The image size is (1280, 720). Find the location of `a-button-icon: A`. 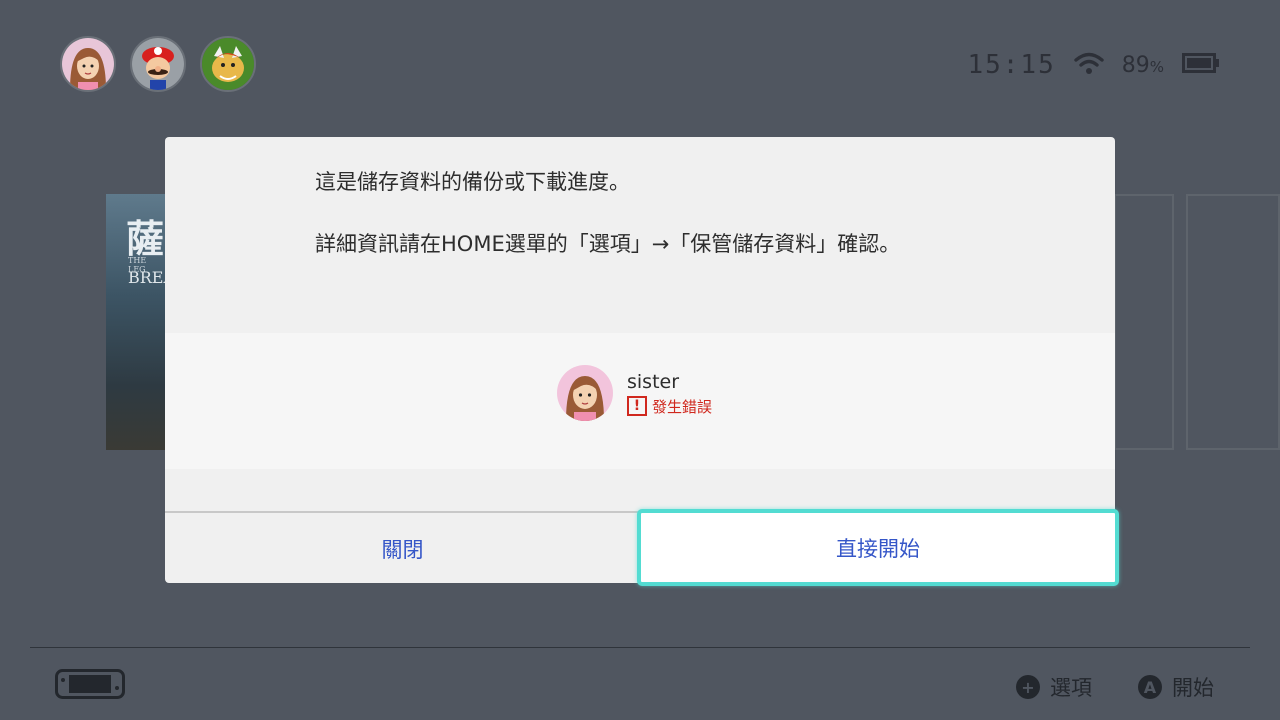

a-button-icon: A is located at coordinates (1150, 687).